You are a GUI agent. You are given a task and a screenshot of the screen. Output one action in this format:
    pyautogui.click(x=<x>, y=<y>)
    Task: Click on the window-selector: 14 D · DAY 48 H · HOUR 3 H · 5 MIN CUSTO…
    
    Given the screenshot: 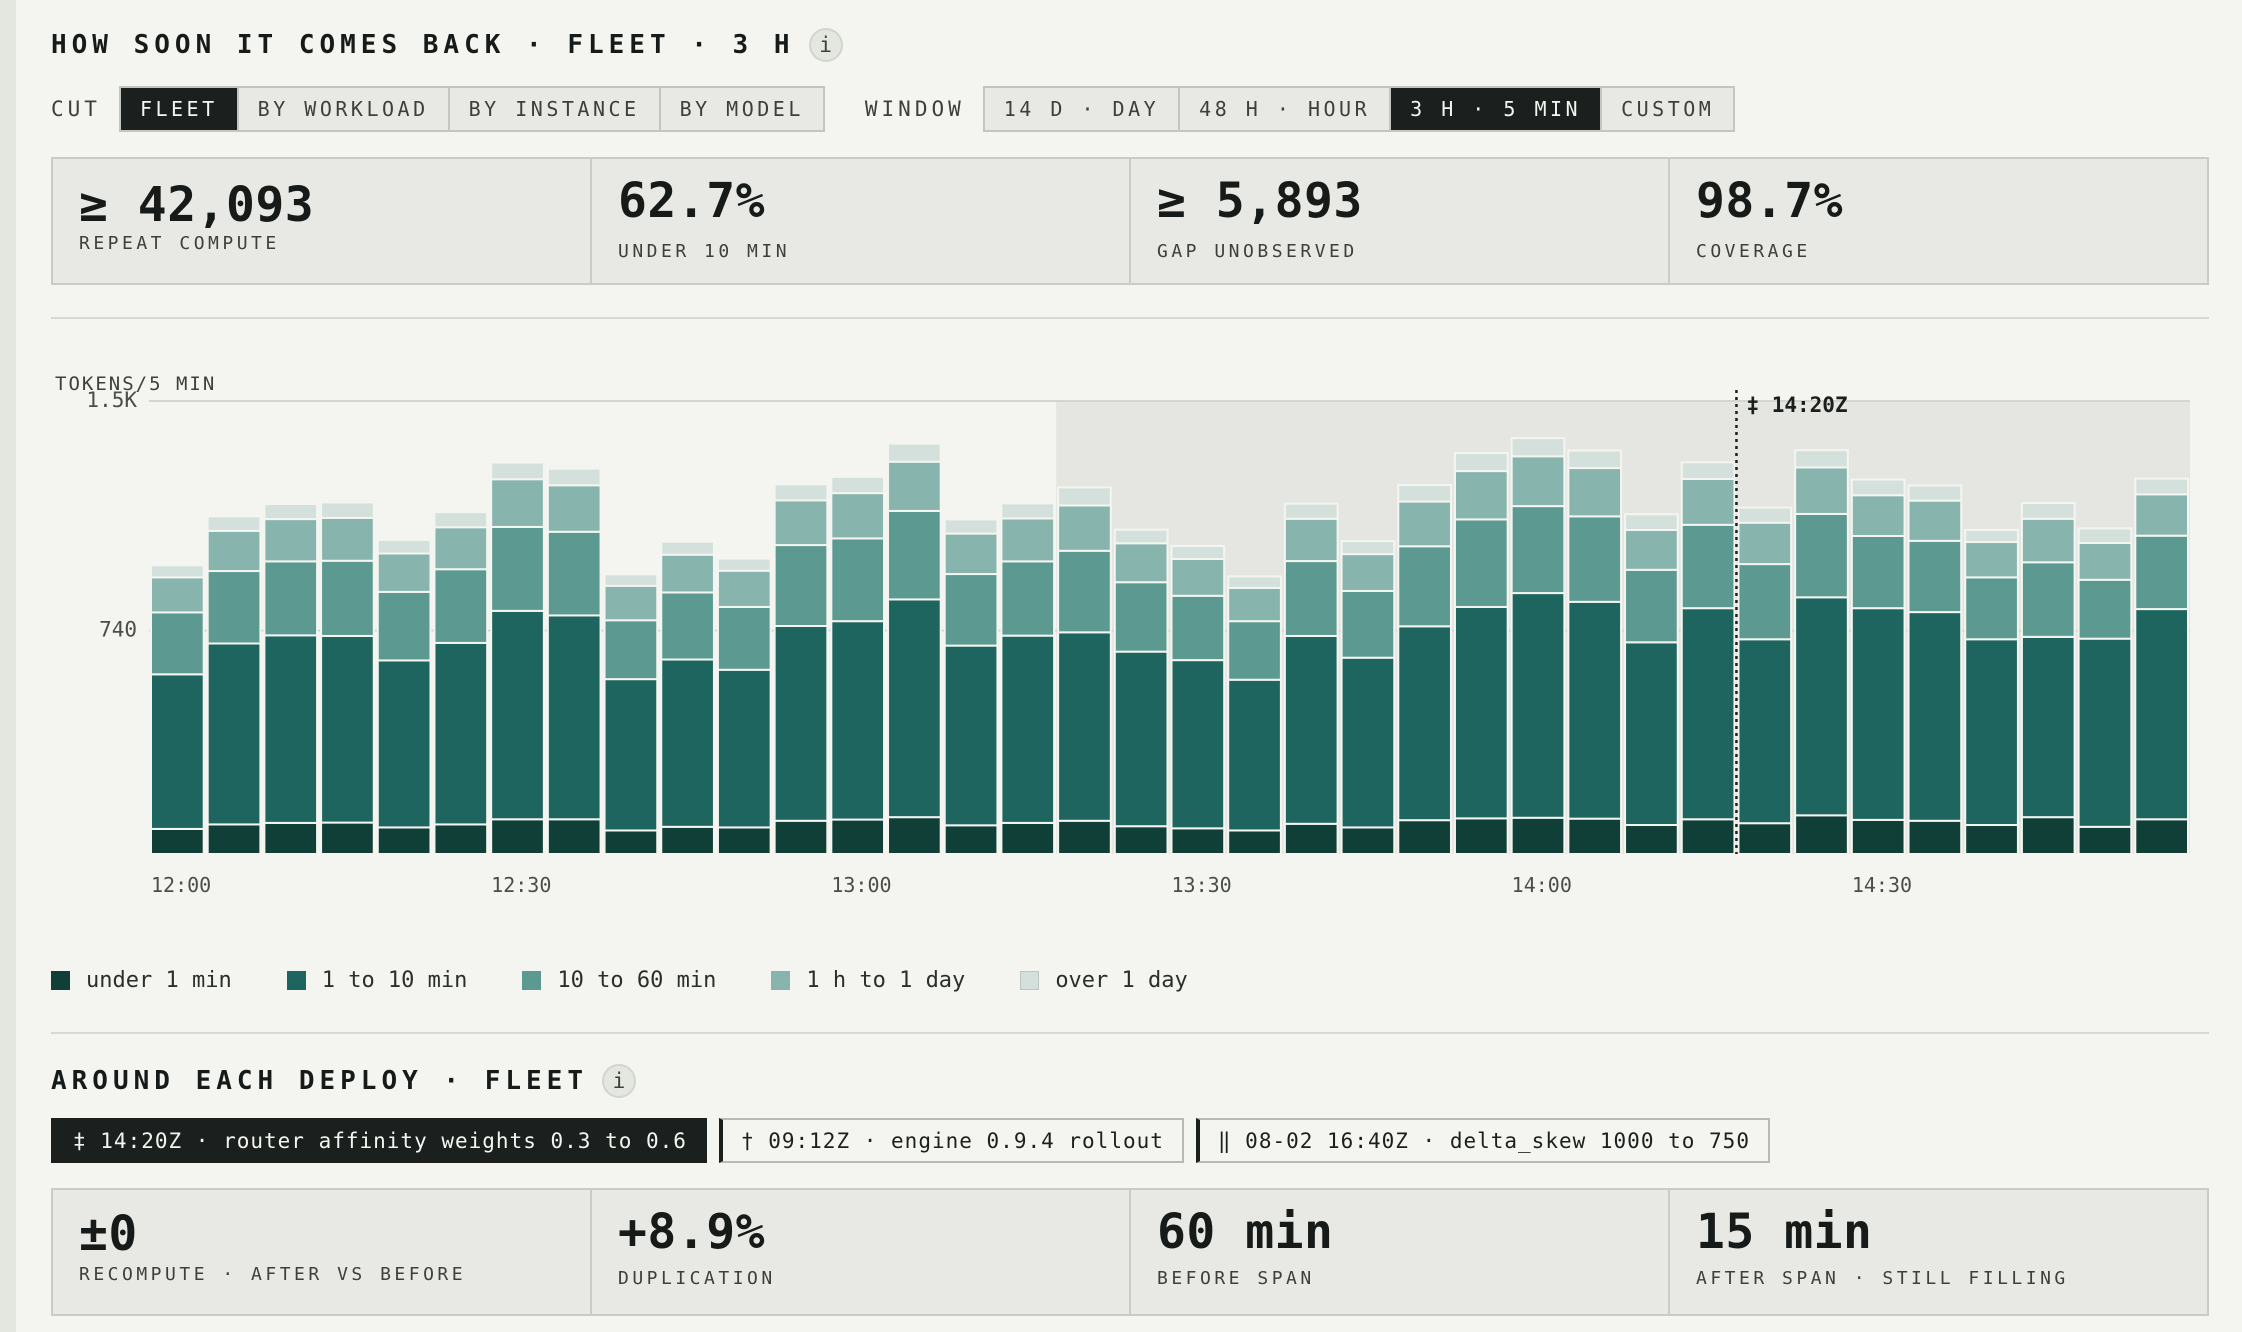 What is the action you would take?
    pyautogui.click(x=1359, y=109)
    